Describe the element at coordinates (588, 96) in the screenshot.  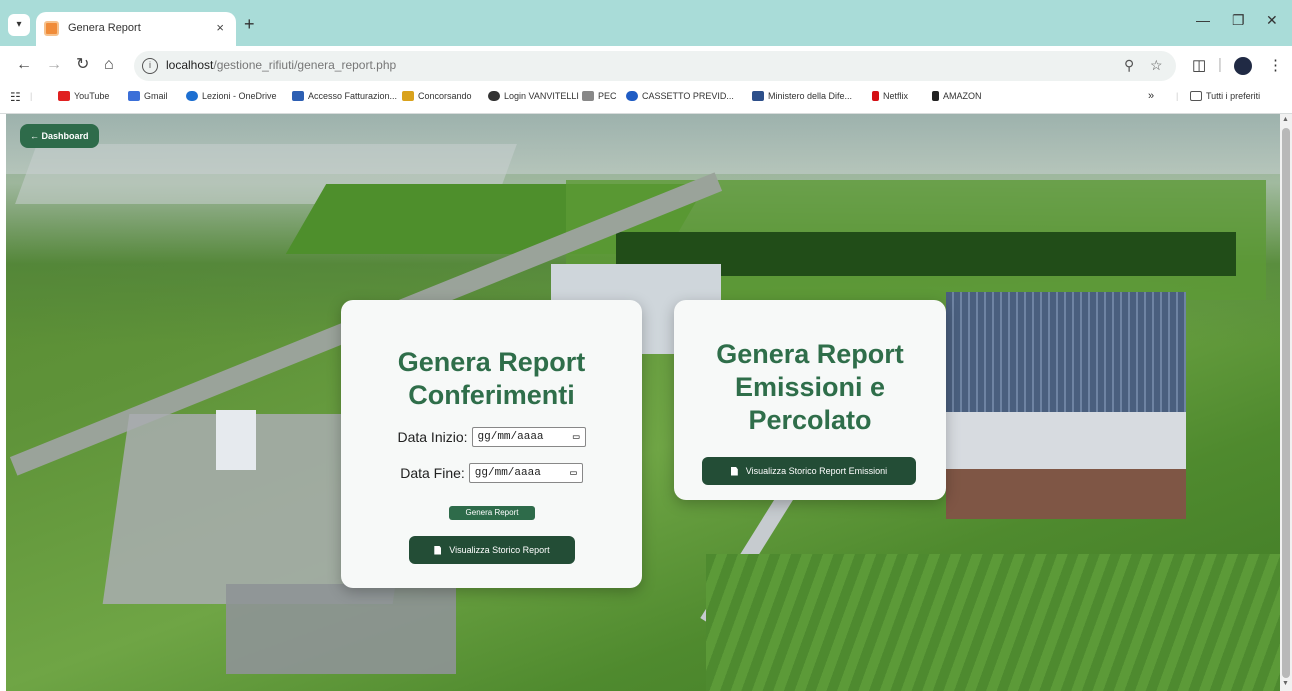
I see `pec-icon` at that location.